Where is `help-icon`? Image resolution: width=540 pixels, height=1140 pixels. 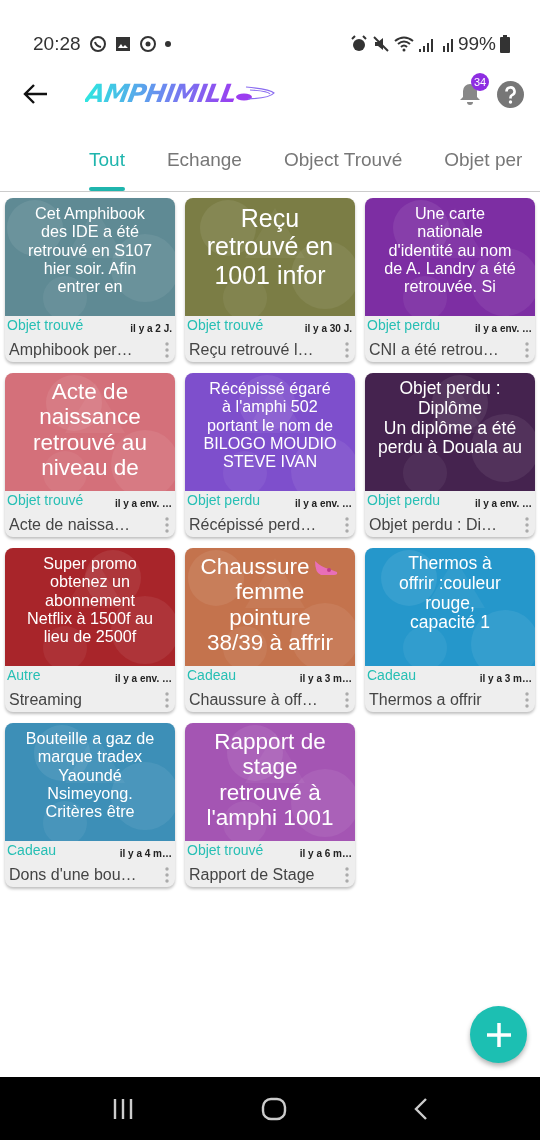
help-icon is located at coordinates (510, 94).